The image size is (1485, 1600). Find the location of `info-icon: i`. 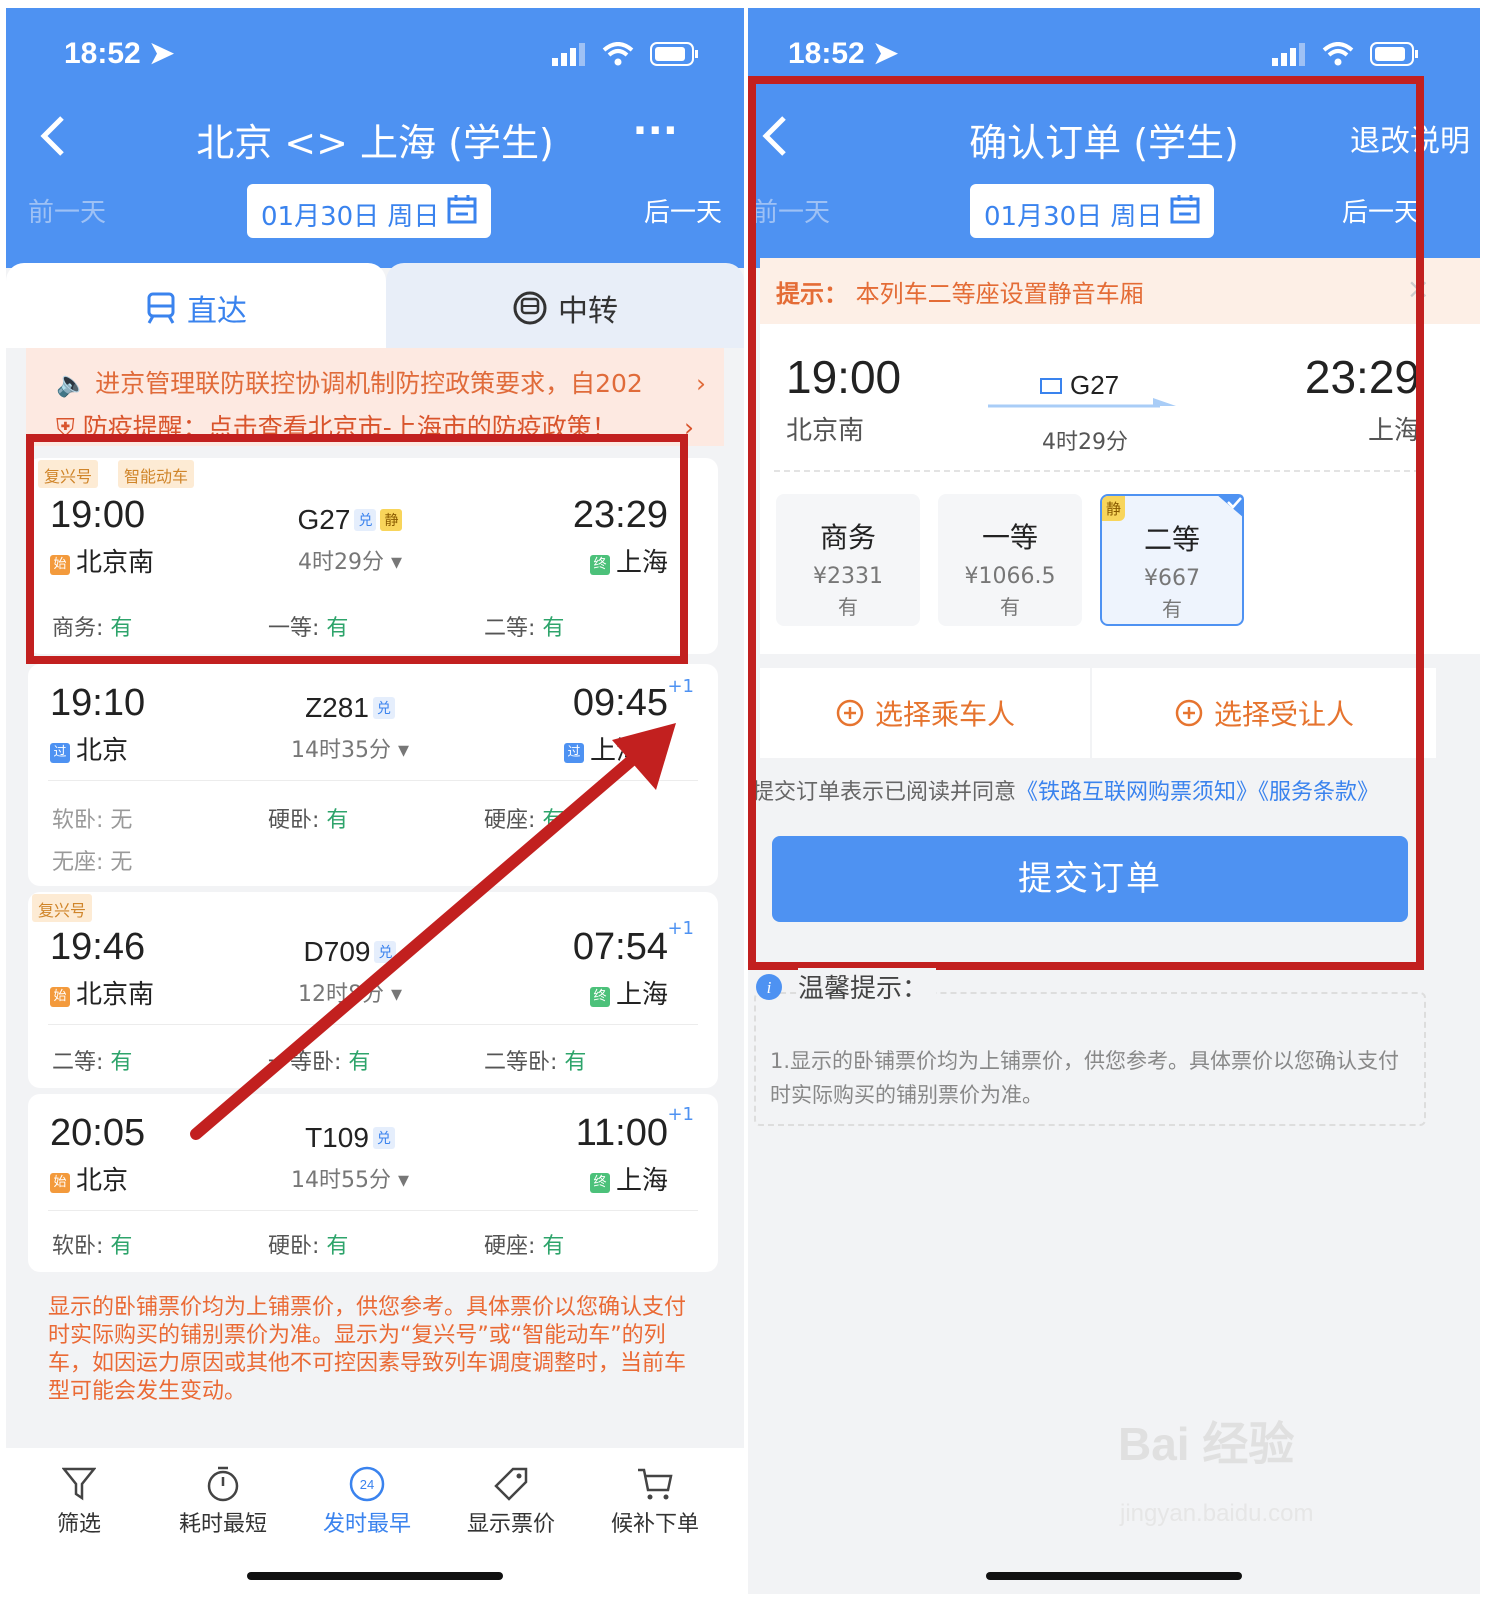

info-icon: i is located at coordinates (769, 986).